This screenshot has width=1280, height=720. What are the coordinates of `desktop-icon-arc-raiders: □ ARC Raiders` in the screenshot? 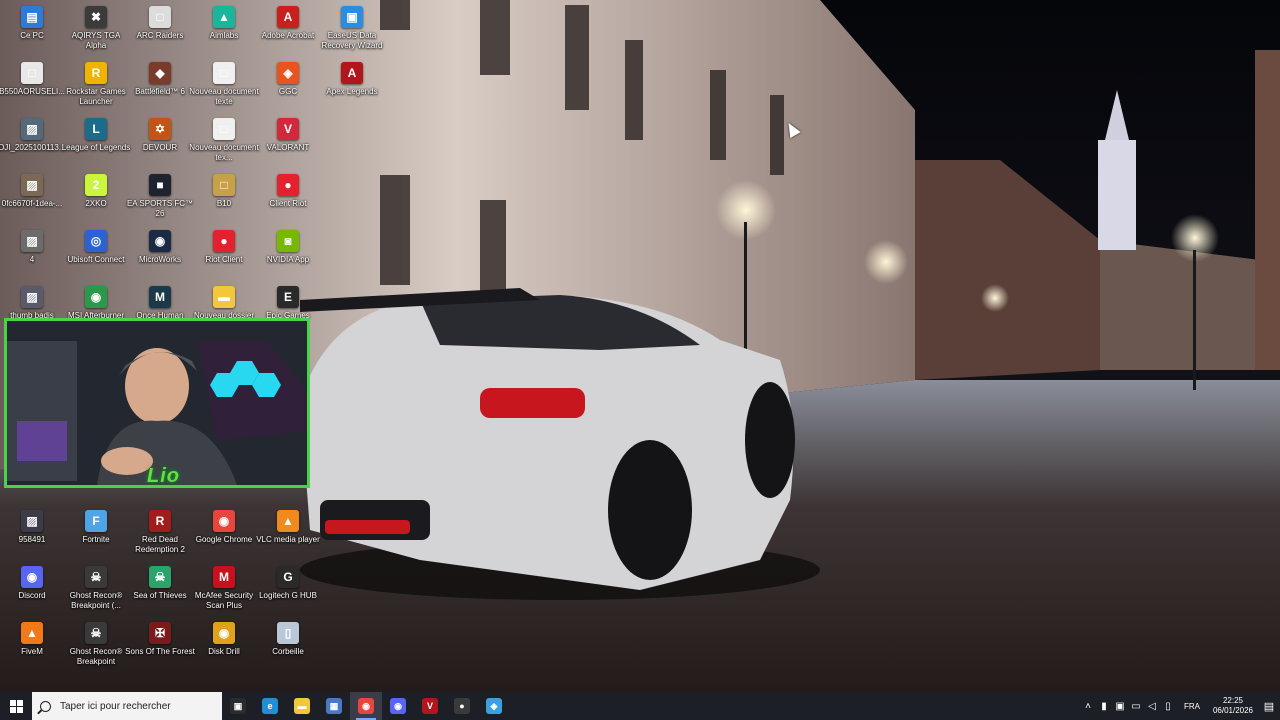 It's located at (160, 29).